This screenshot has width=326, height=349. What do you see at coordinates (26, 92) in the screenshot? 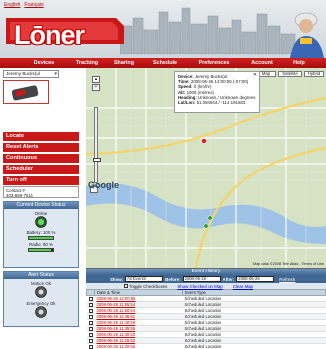
I see `device-image` at bounding box center [26, 92].